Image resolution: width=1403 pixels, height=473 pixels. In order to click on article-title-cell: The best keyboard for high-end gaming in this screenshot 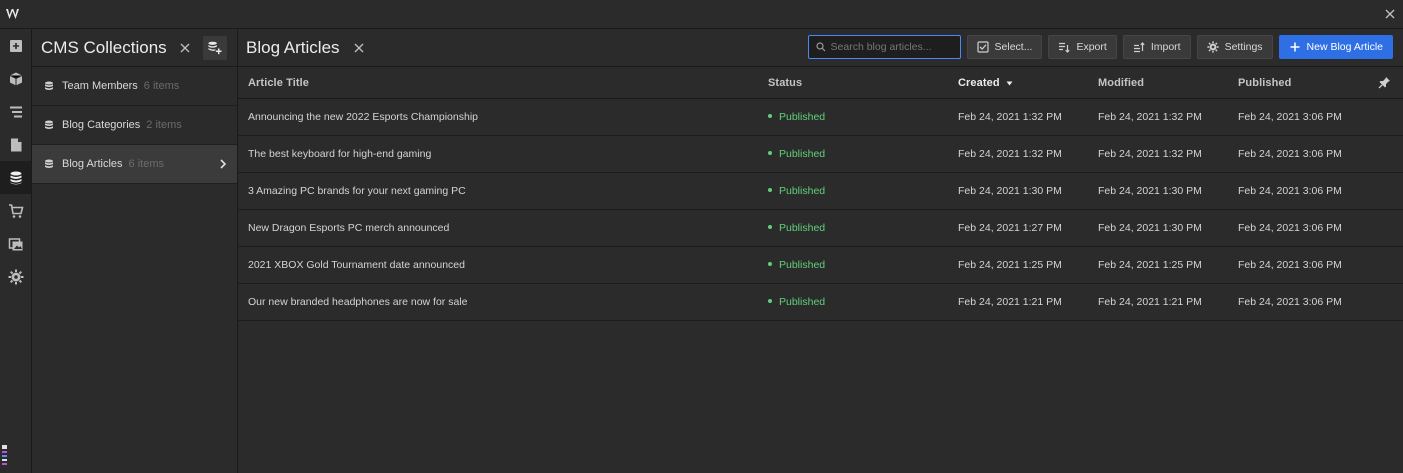, I will do `click(340, 154)`.